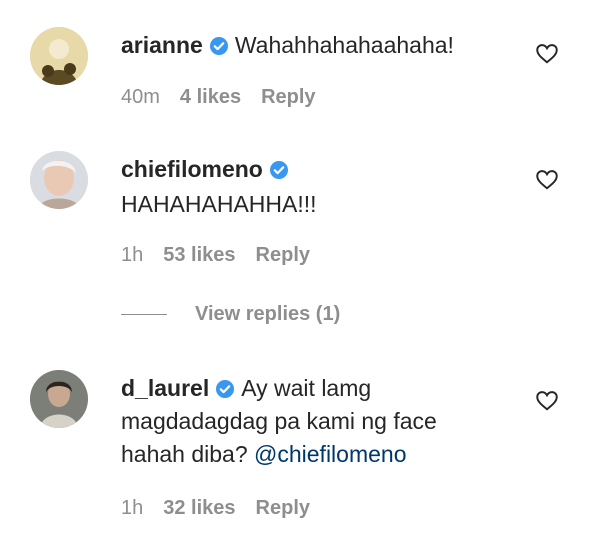 The image size is (600, 535). I want to click on comment-likes: 4 likes, so click(210, 97).